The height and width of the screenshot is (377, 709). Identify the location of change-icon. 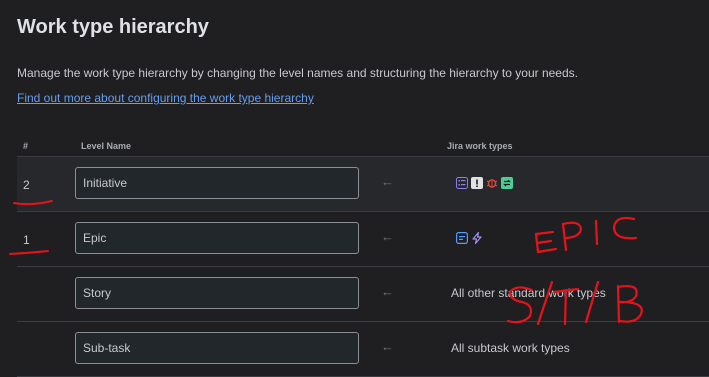
(507, 183).